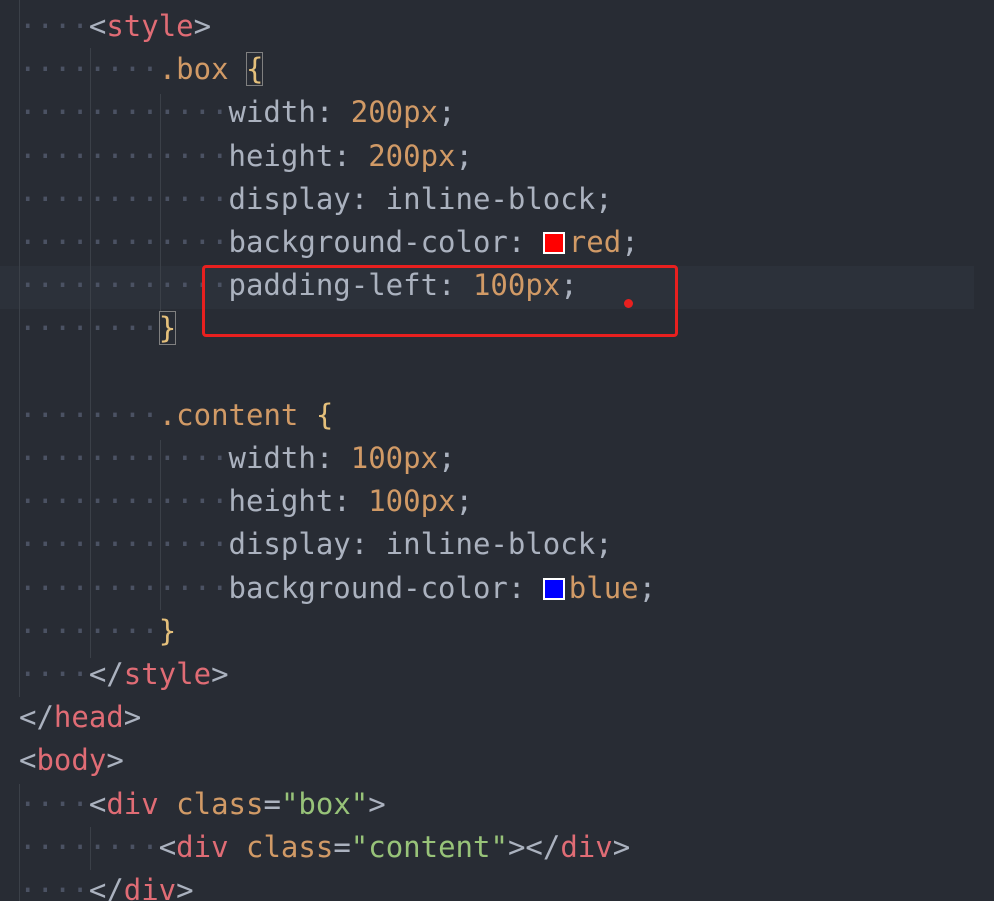  I want to click on code-line: ········.content {, so click(176, 415).